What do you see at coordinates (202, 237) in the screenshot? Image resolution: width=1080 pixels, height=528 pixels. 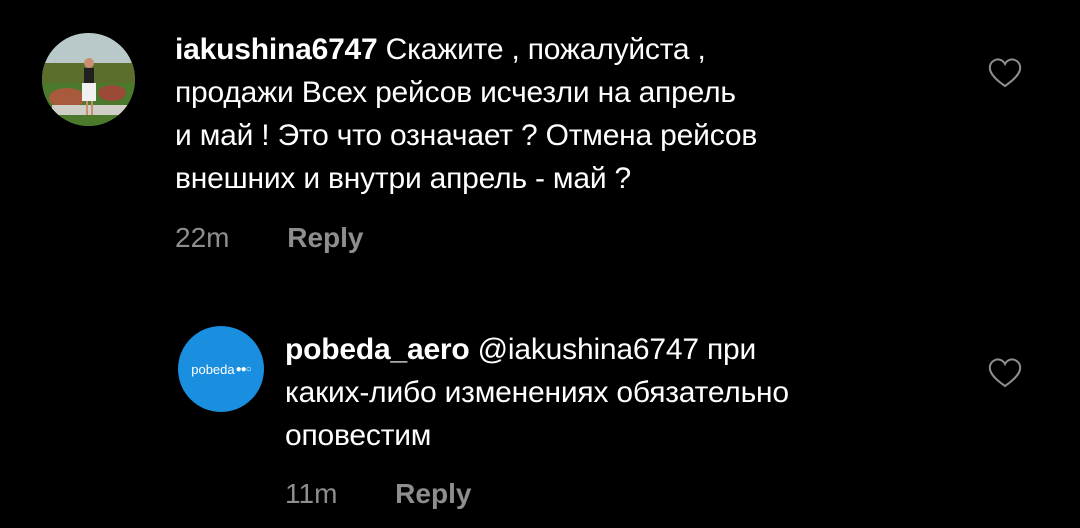 I see `comment-time: 22m` at bounding box center [202, 237].